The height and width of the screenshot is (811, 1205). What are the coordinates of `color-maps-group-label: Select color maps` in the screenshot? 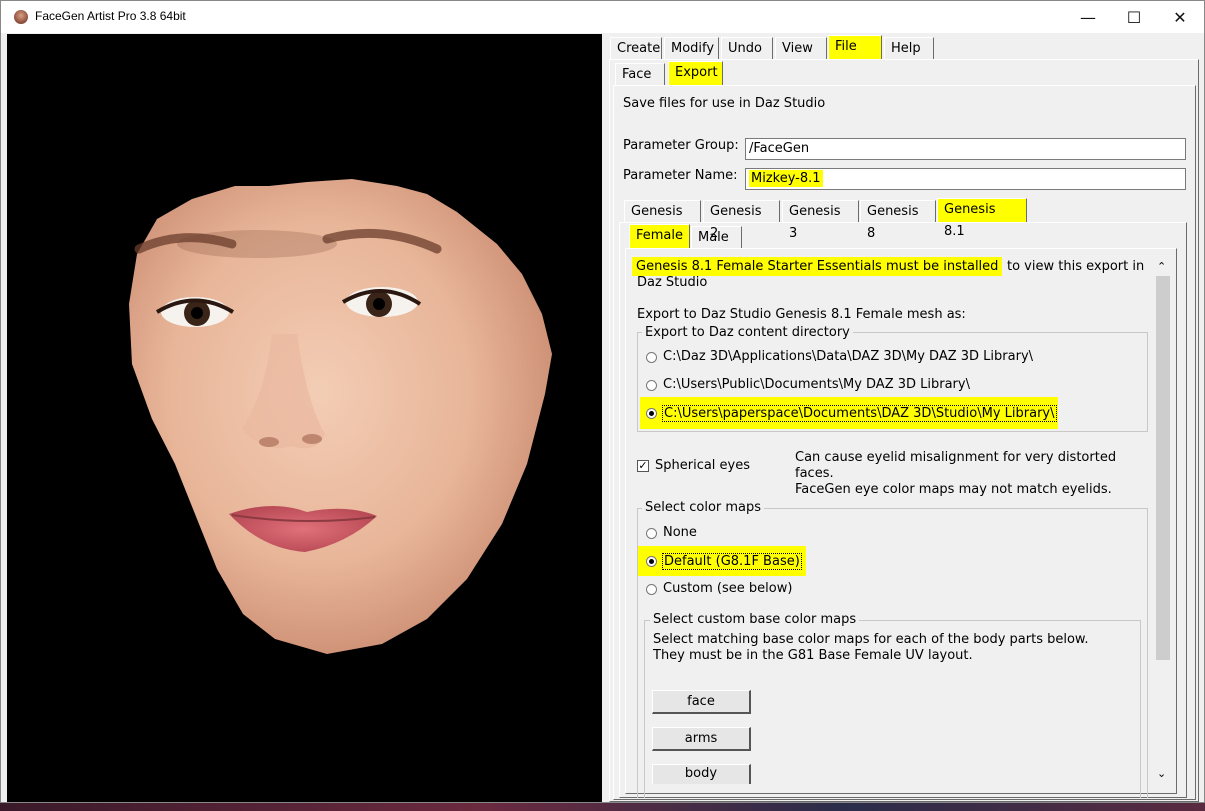 It's located at (703, 507).